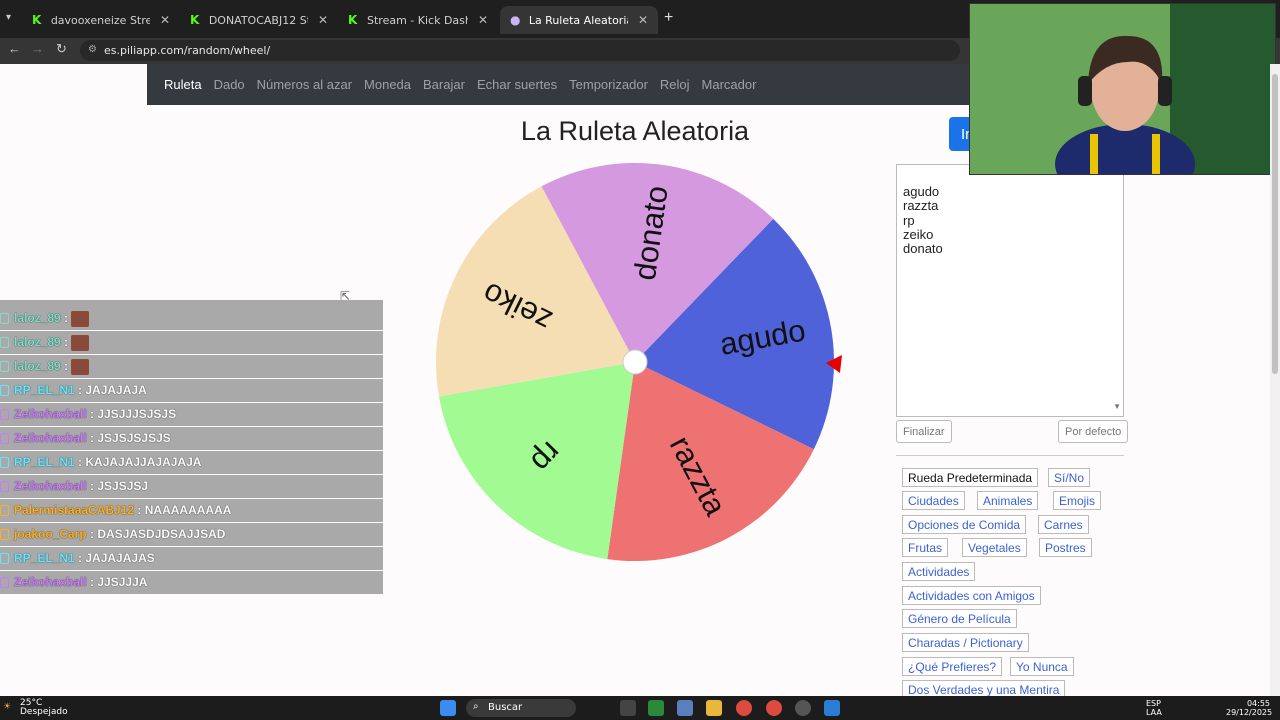  Describe the element at coordinates (685, 708) in the screenshot. I see `calculator-icon` at that location.